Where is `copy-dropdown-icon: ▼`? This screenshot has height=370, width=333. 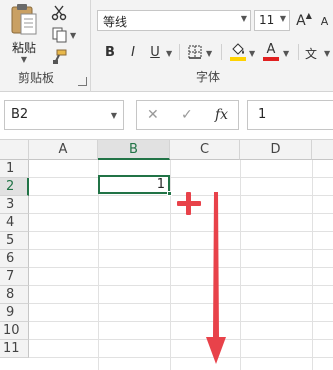 copy-dropdown-icon: ▼ is located at coordinates (73, 35).